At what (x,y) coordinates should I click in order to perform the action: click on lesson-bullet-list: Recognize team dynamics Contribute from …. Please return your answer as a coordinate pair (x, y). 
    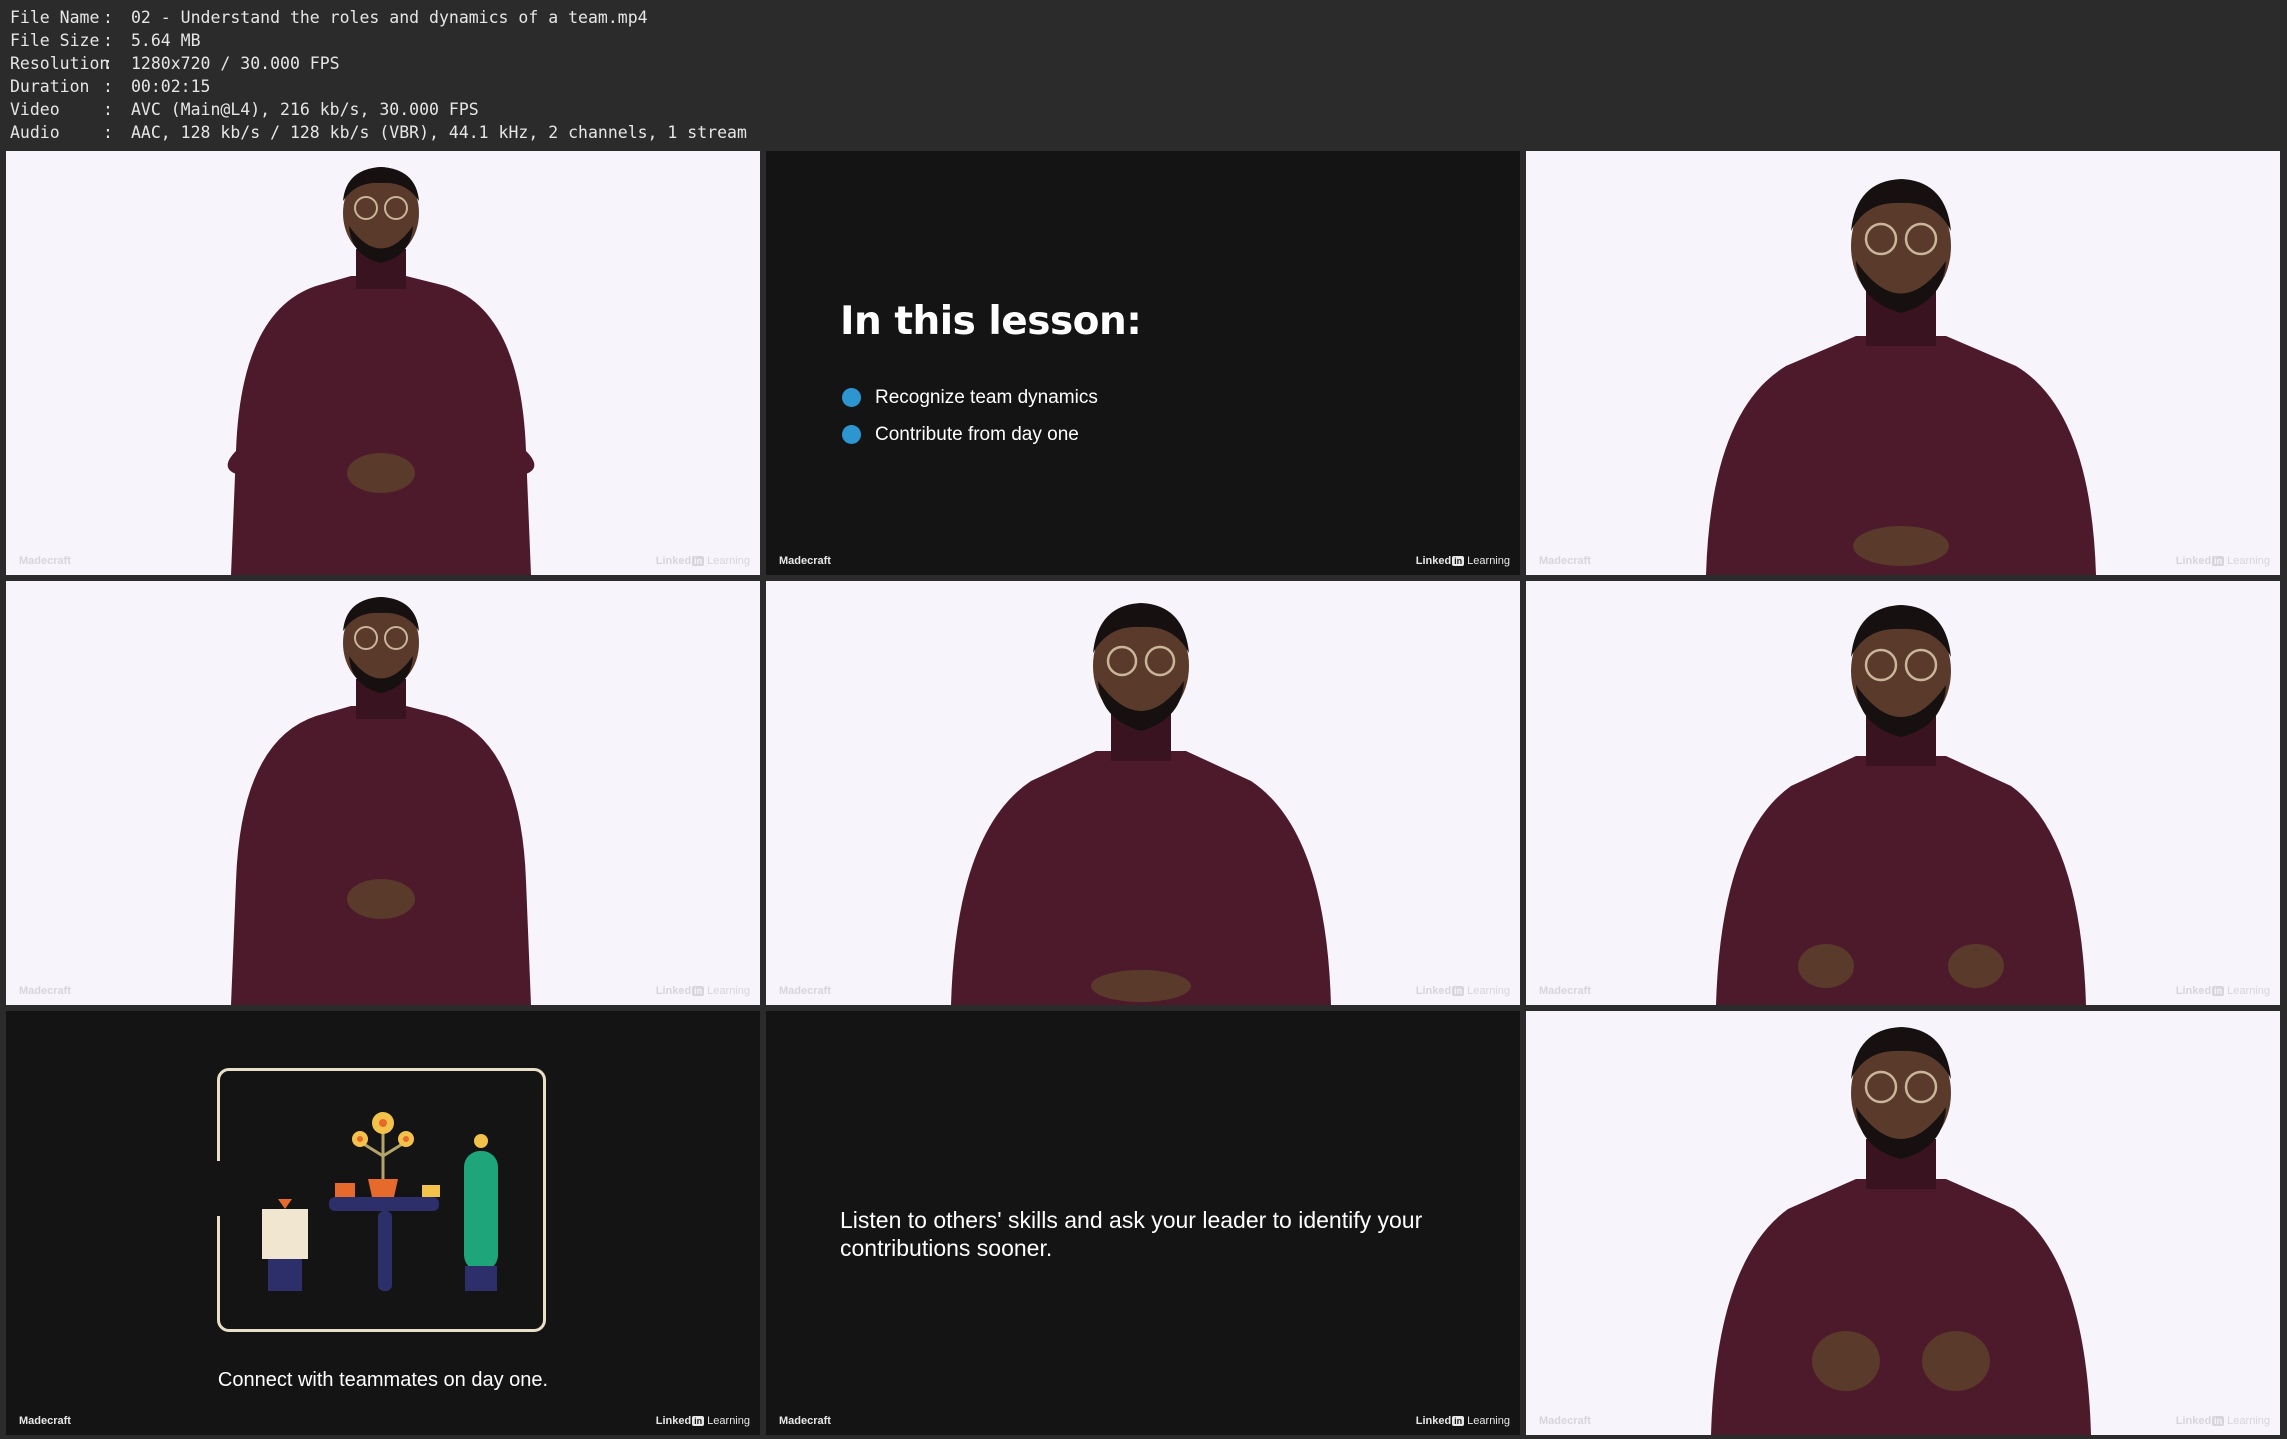
    Looking at the image, I should click on (970, 416).